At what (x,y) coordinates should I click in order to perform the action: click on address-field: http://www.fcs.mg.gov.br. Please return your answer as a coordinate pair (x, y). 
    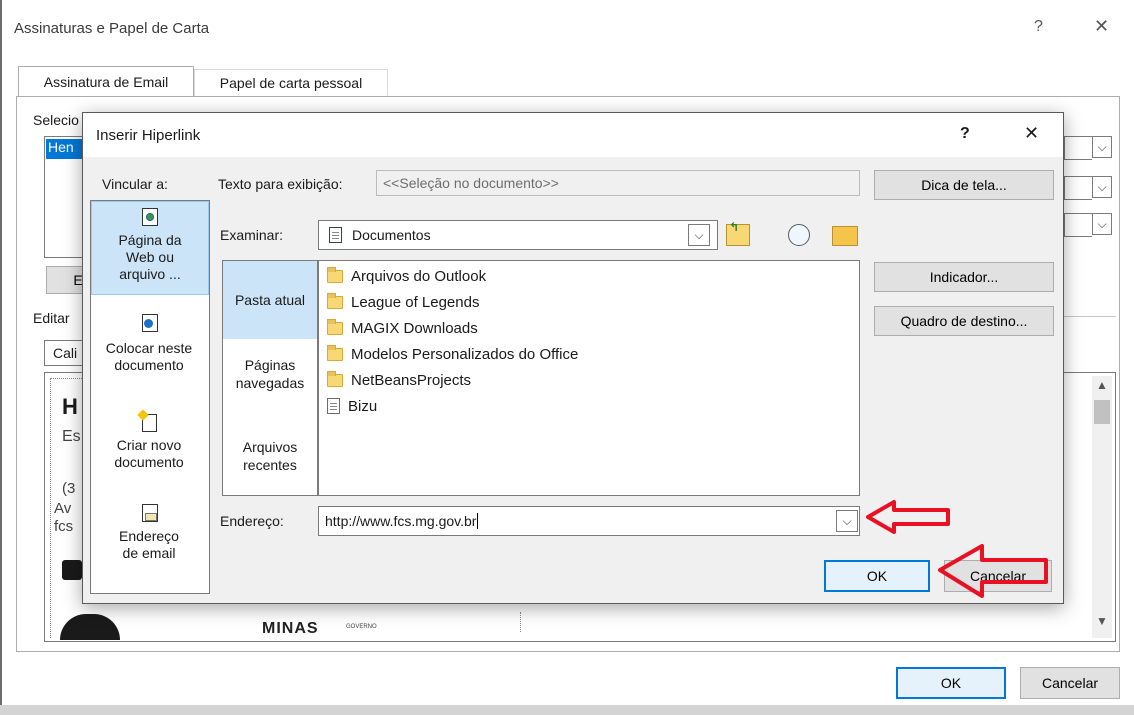
    Looking at the image, I should click on (589, 521).